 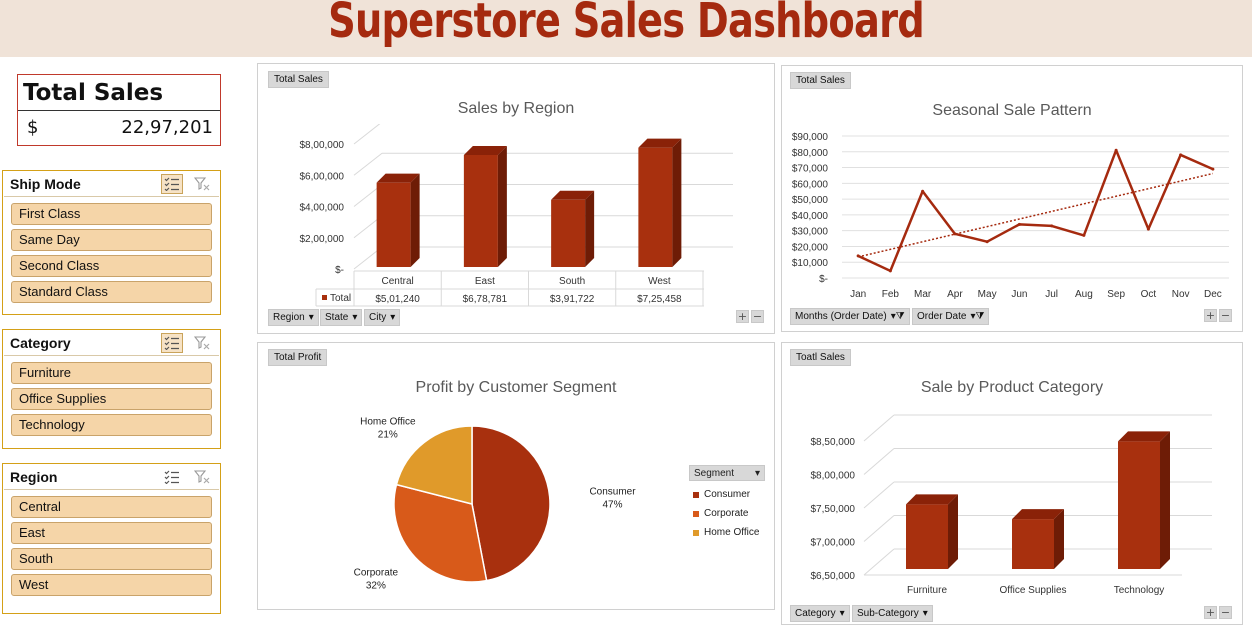 I want to click on pie-slice-consumer, so click(x=511, y=503).